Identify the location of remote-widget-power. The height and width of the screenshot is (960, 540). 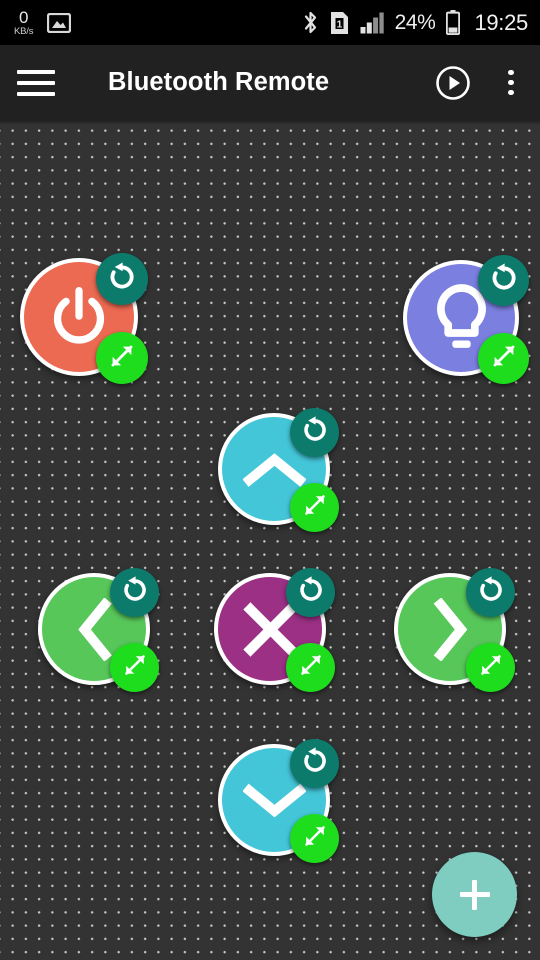
(93, 329).